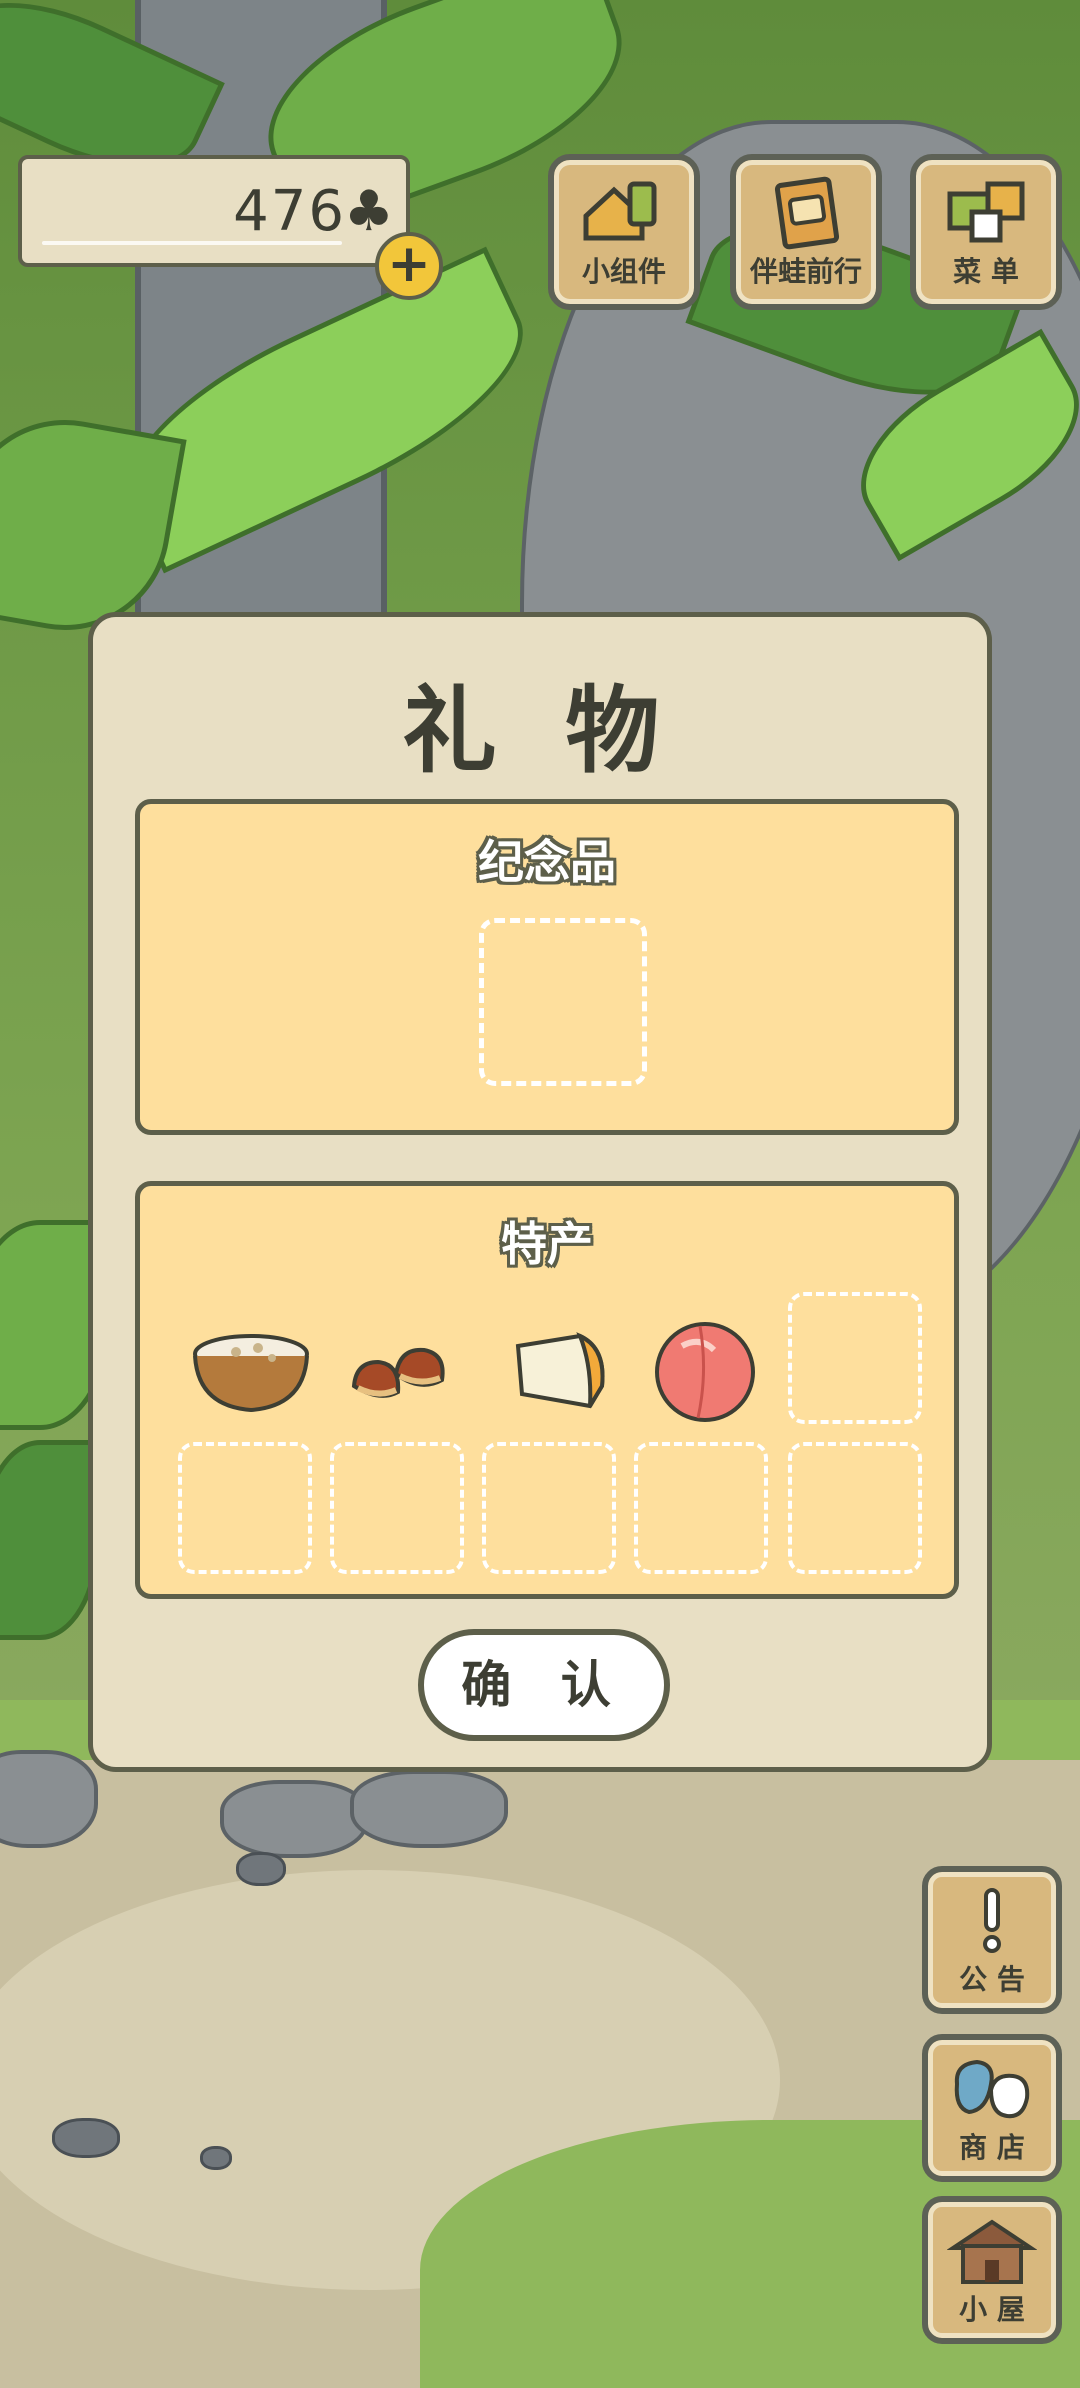 The height and width of the screenshot is (2388, 1080). What do you see at coordinates (214, 211) in the screenshot?
I see `clover-counter: 476 ♣` at bounding box center [214, 211].